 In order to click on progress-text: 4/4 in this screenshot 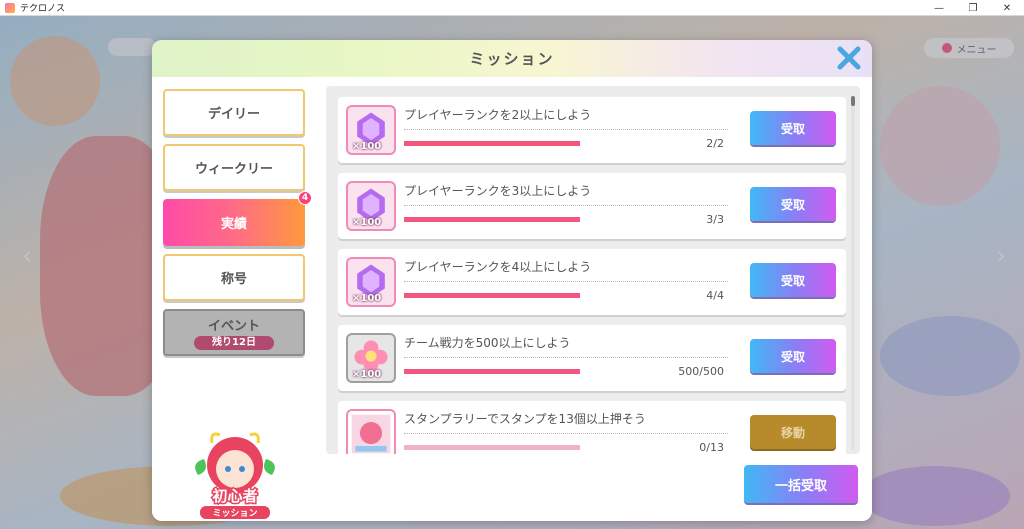, I will do `click(715, 295)`.